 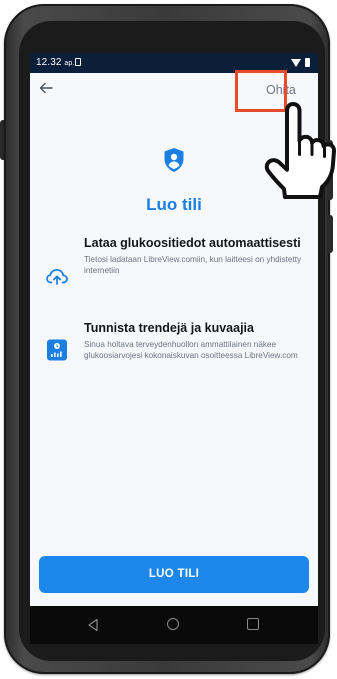 I want to click on arrow-left-icon, so click(x=47, y=89).